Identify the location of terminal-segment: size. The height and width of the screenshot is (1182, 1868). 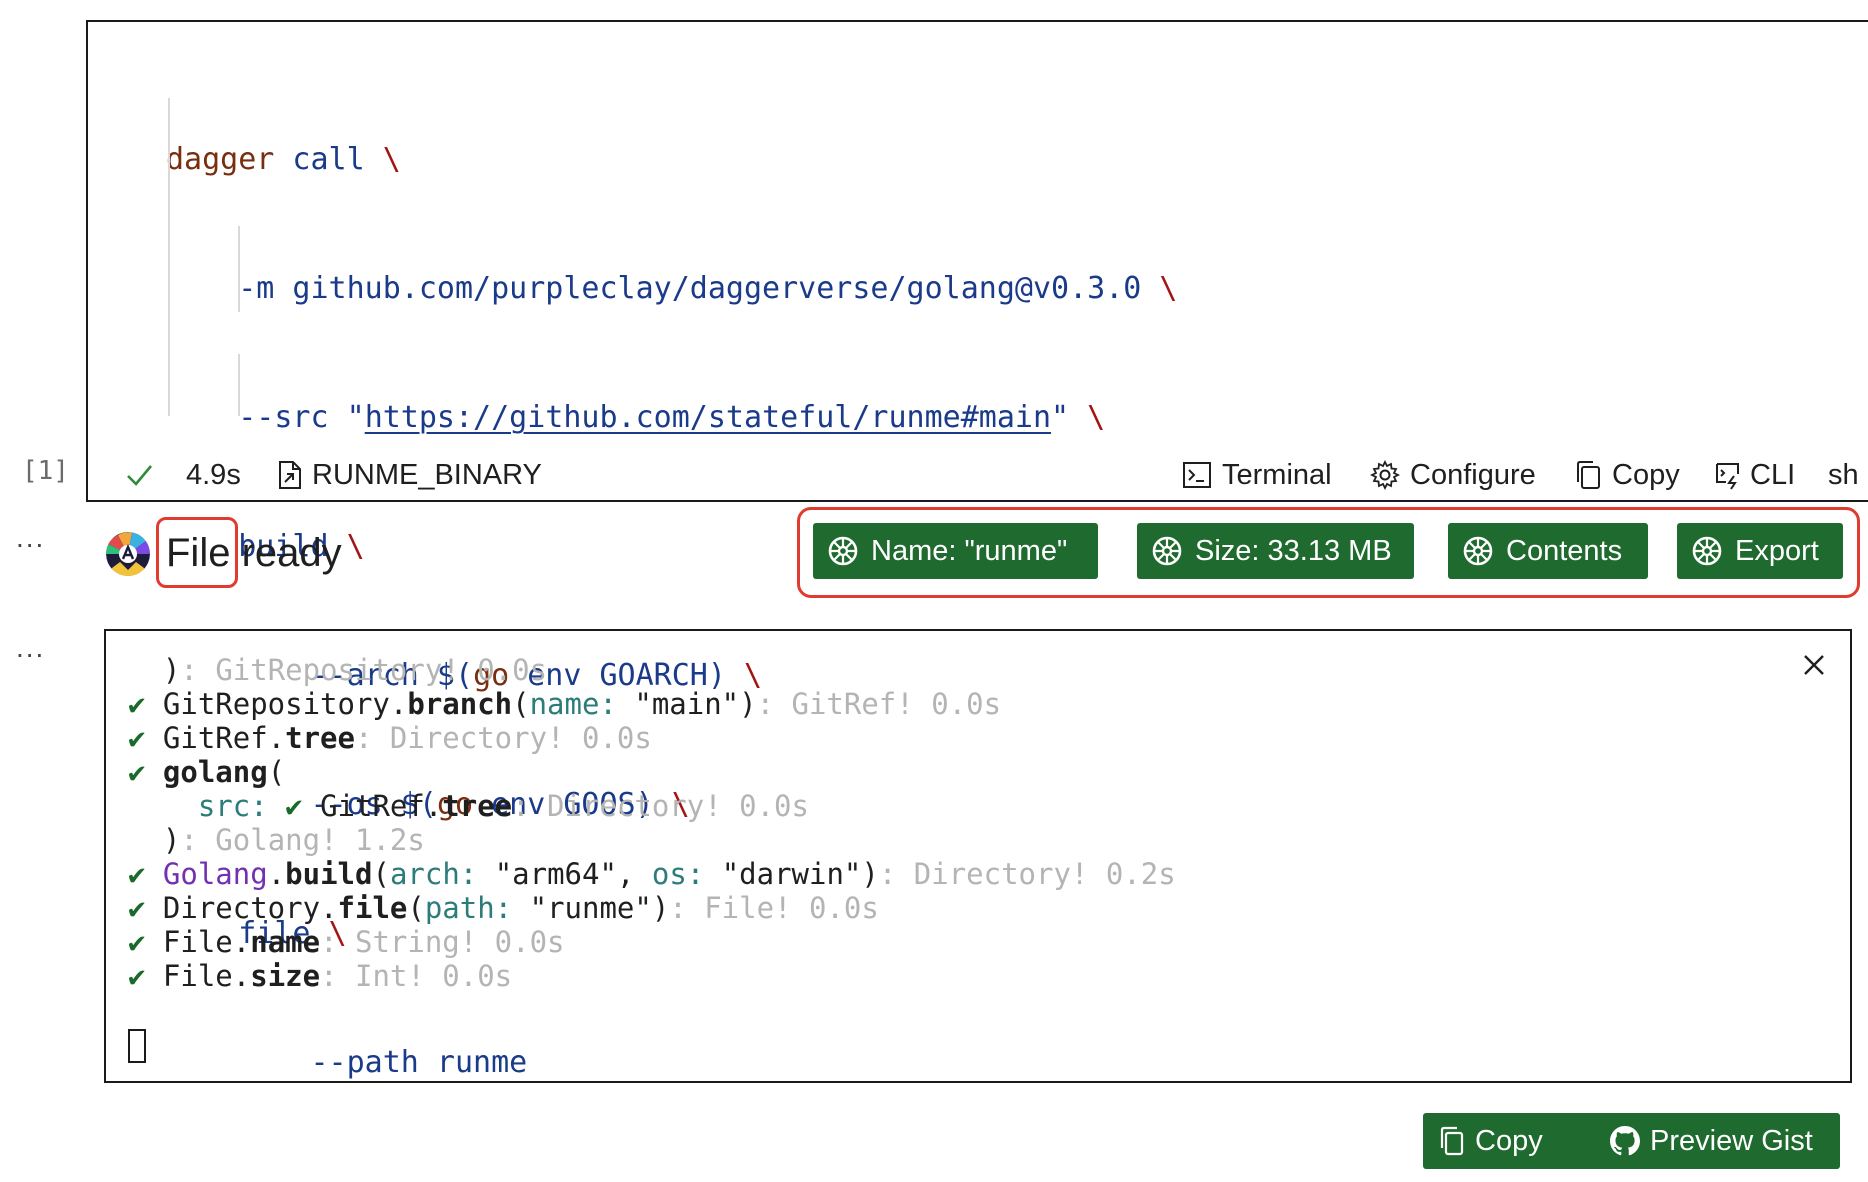
(285, 976).